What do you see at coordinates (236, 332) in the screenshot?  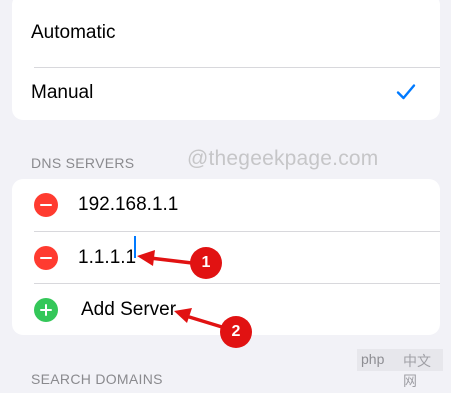 I see `annotation-badge-2: 2` at bounding box center [236, 332].